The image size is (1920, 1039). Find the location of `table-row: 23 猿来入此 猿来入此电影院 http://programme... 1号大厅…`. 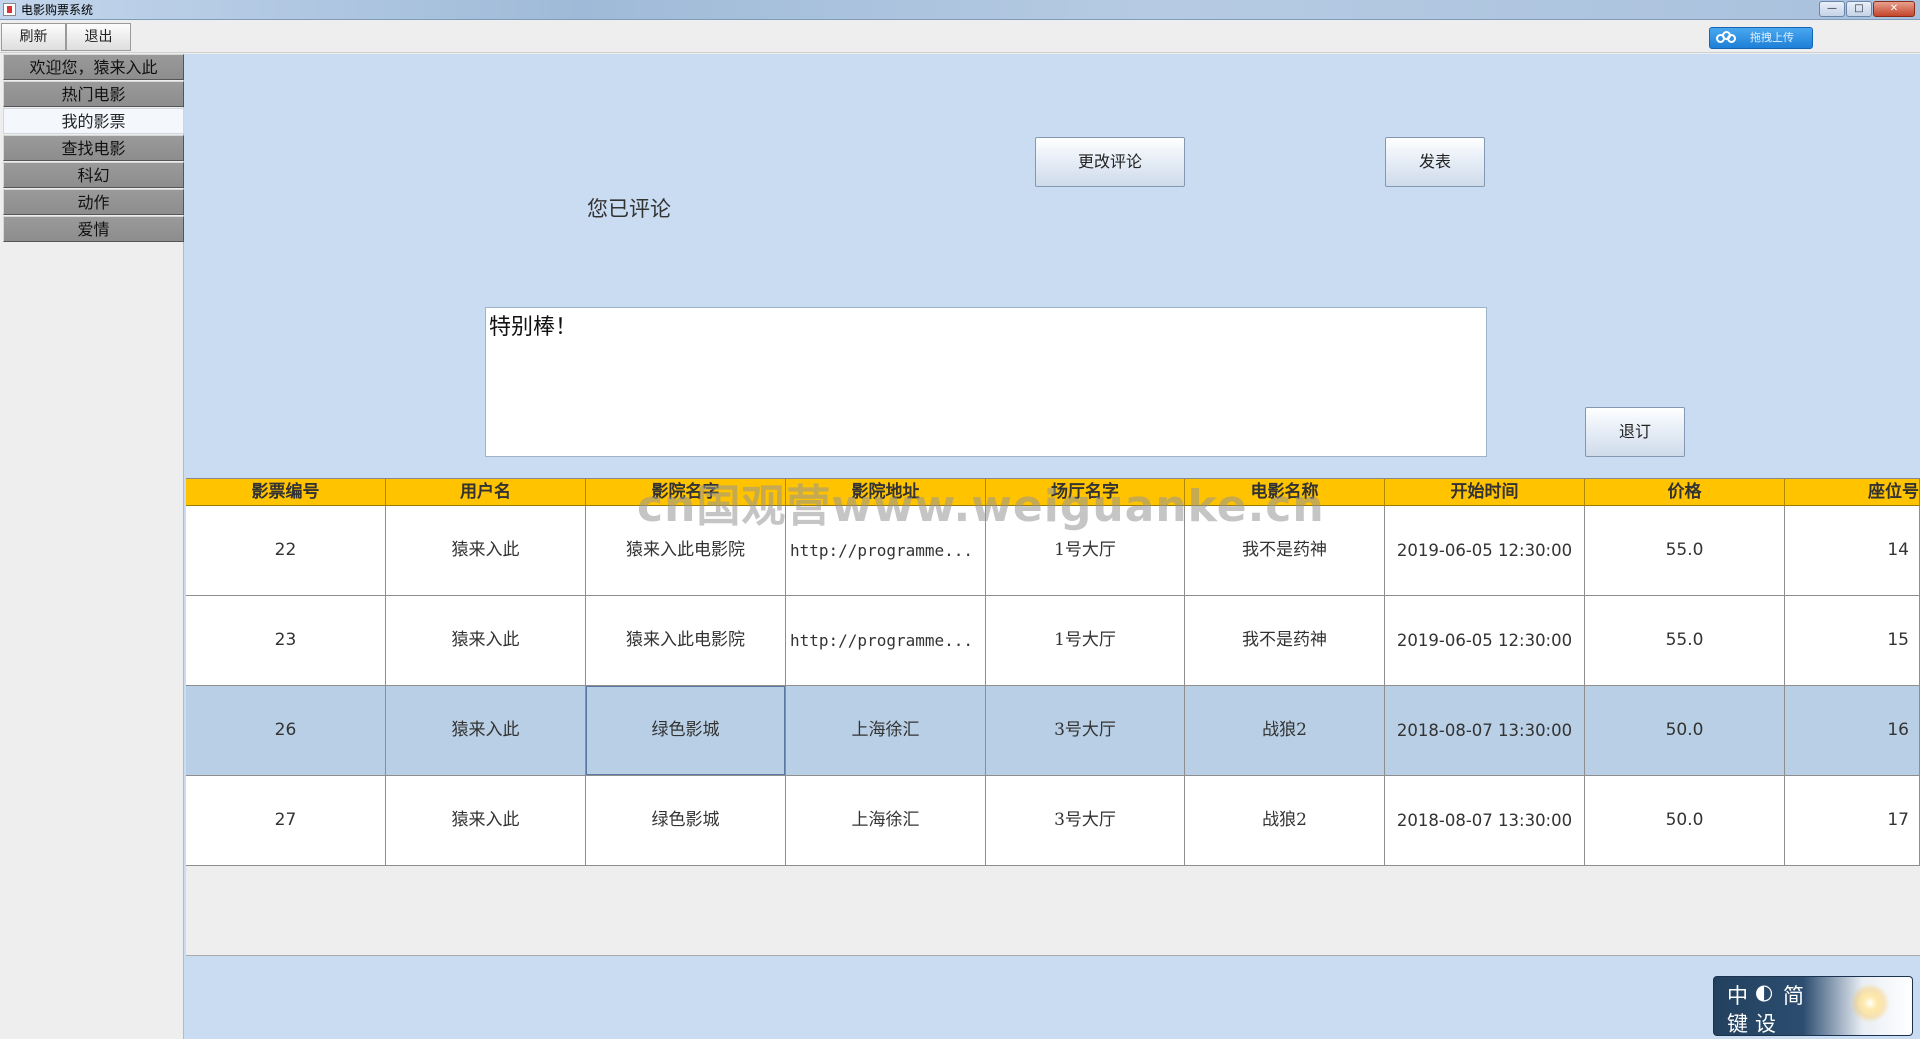

table-row: 23 猿来入此 猿来入此电影院 http://programme... 1号大厅… is located at coordinates (1053, 641).